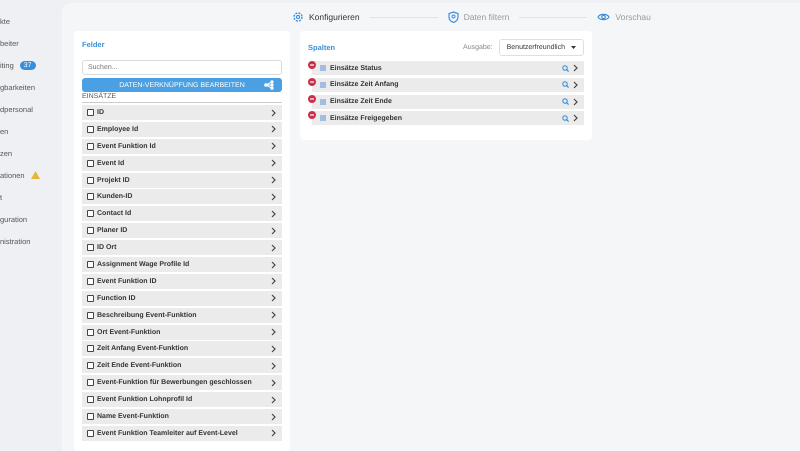  Describe the element at coordinates (326, 17) in the screenshot. I see `step-tab: Konfigurieren` at that location.